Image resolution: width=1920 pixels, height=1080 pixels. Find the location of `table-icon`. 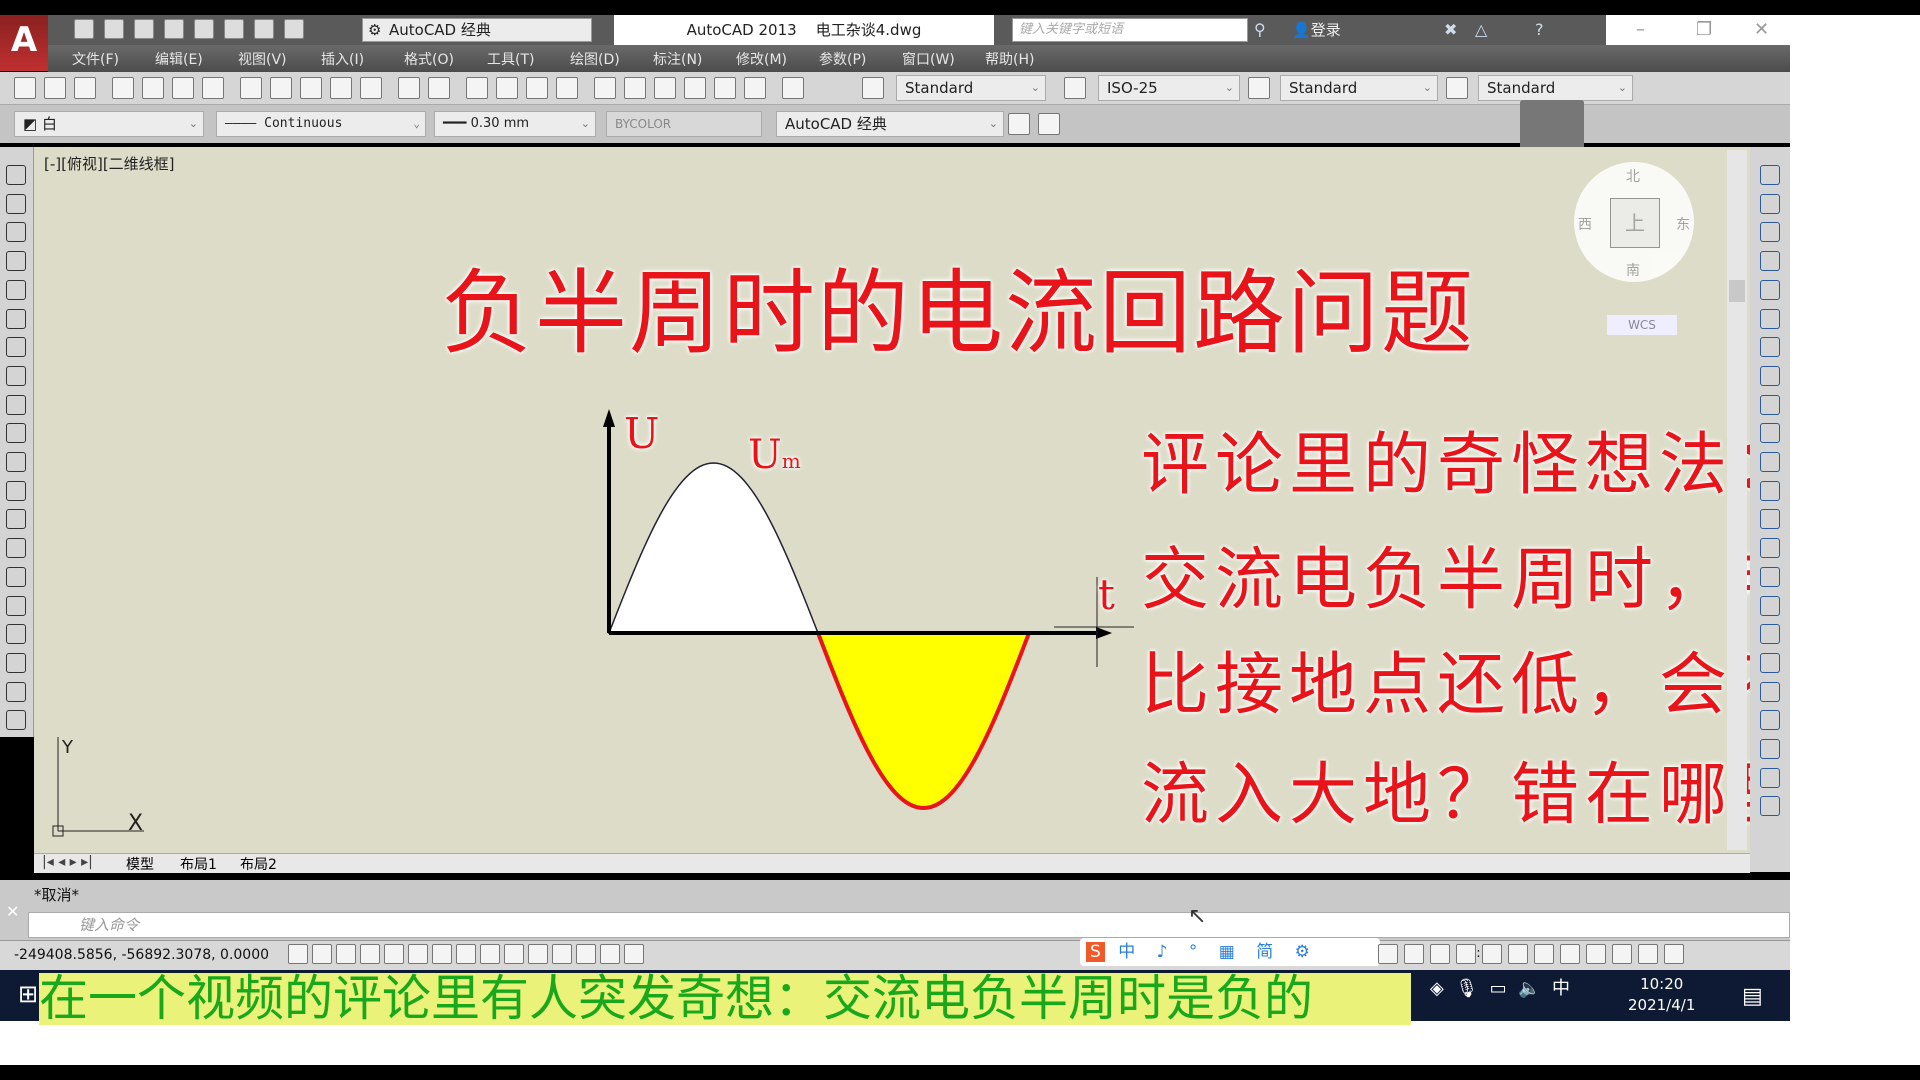

table-icon is located at coordinates (16, 662).